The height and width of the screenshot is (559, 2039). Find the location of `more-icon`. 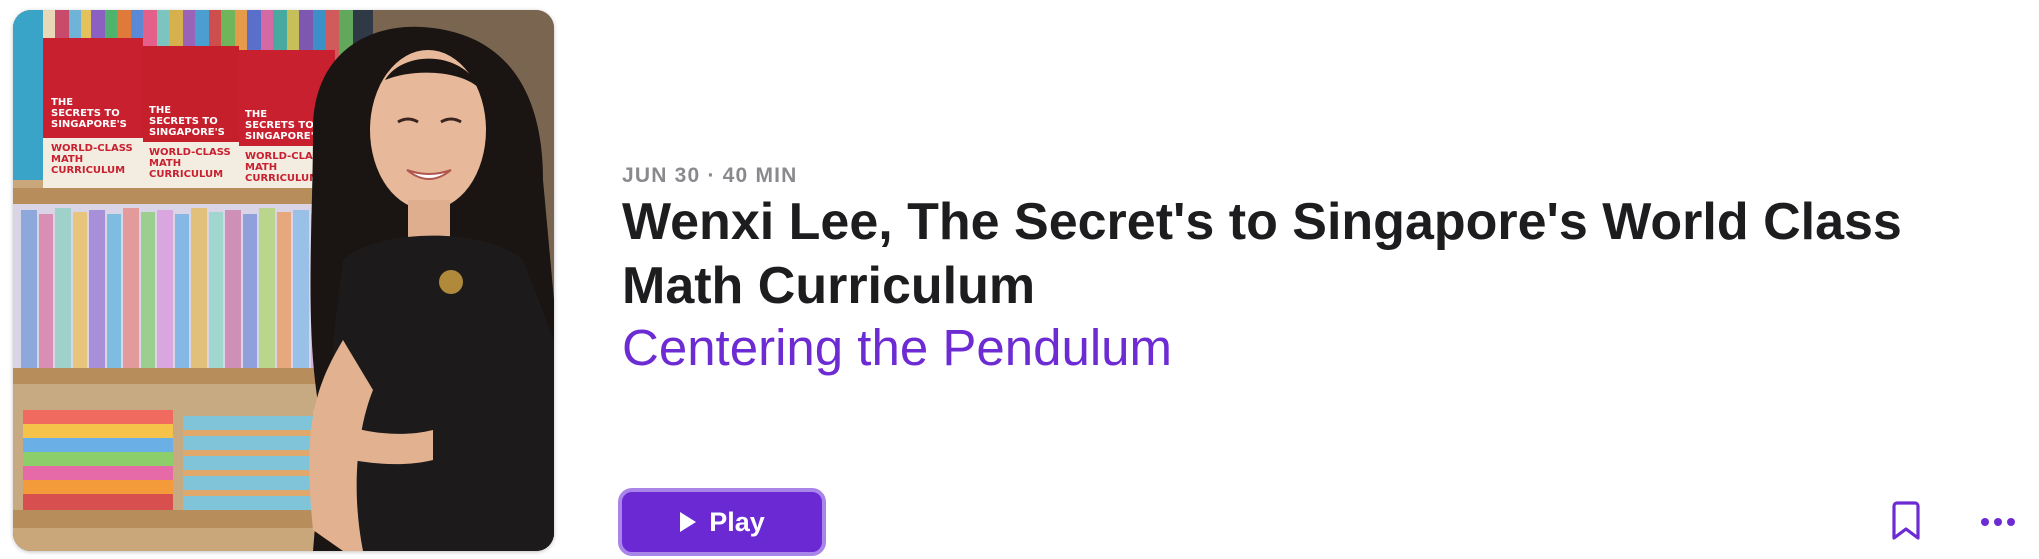

more-icon is located at coordinates (1998, 522).